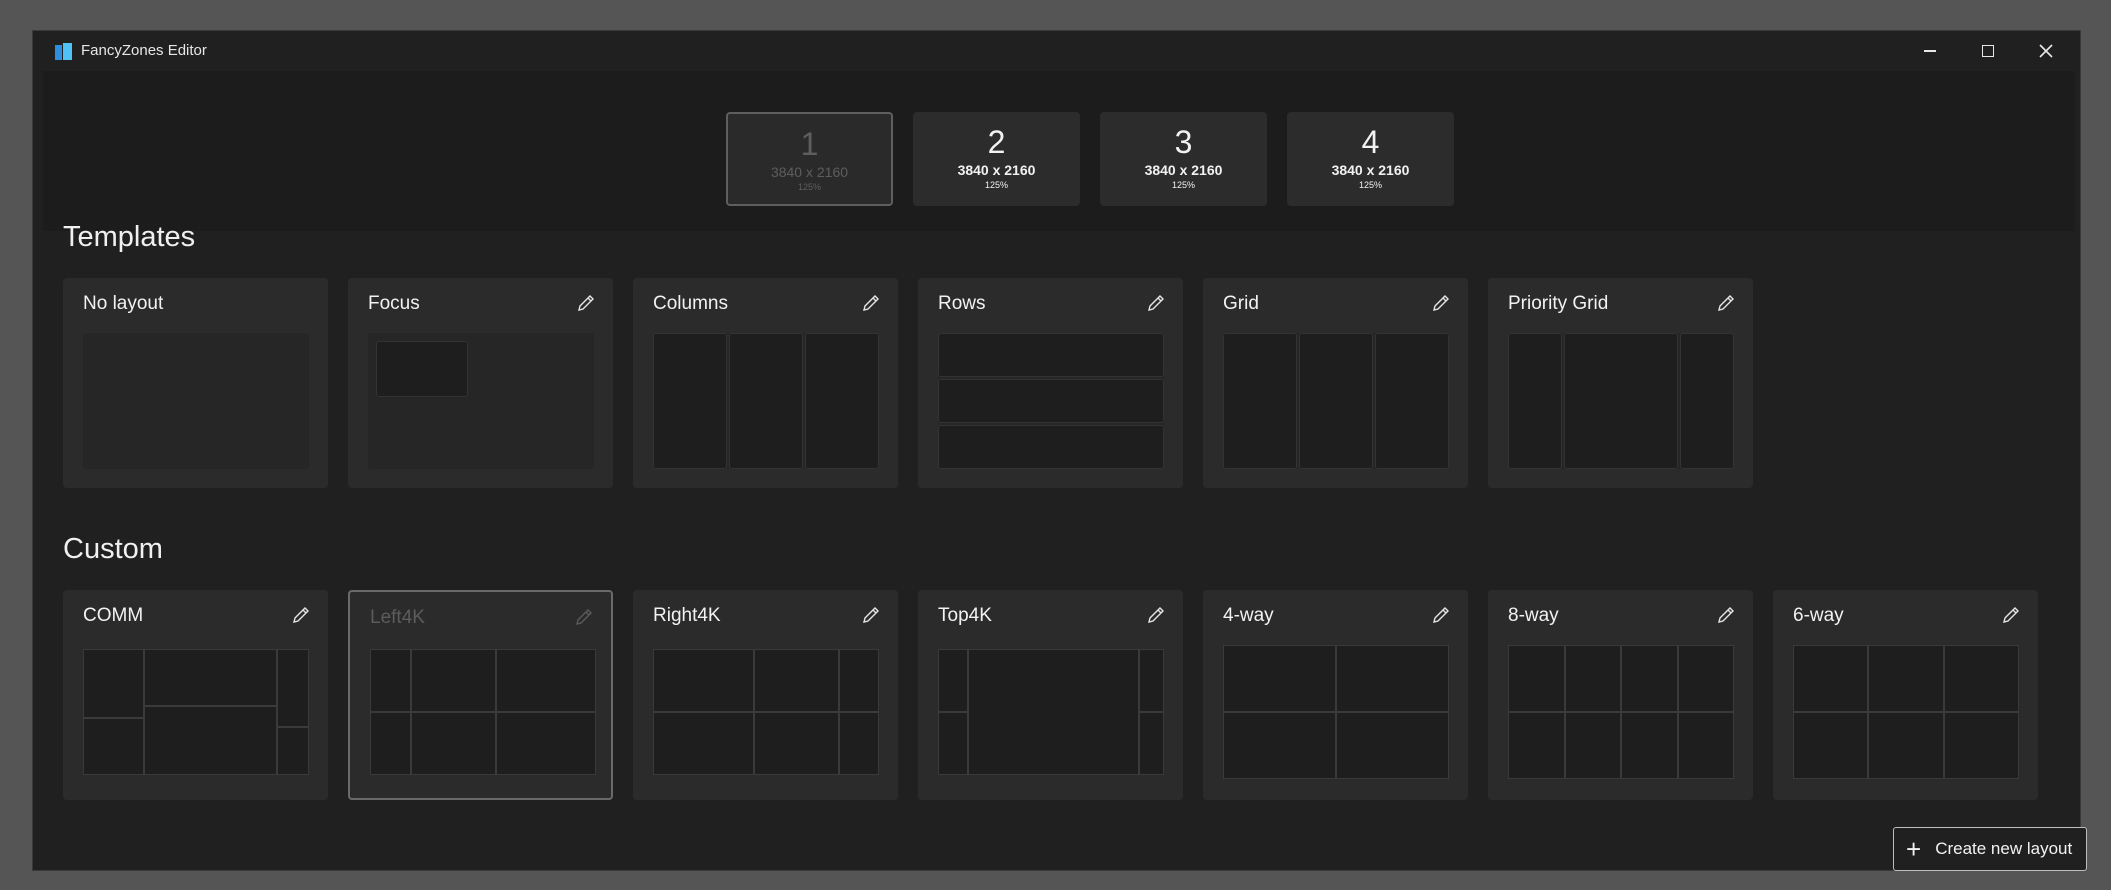 The image size is (2111, 890). I want to click on template-card-no-layout: No layout, so click(195, 383).